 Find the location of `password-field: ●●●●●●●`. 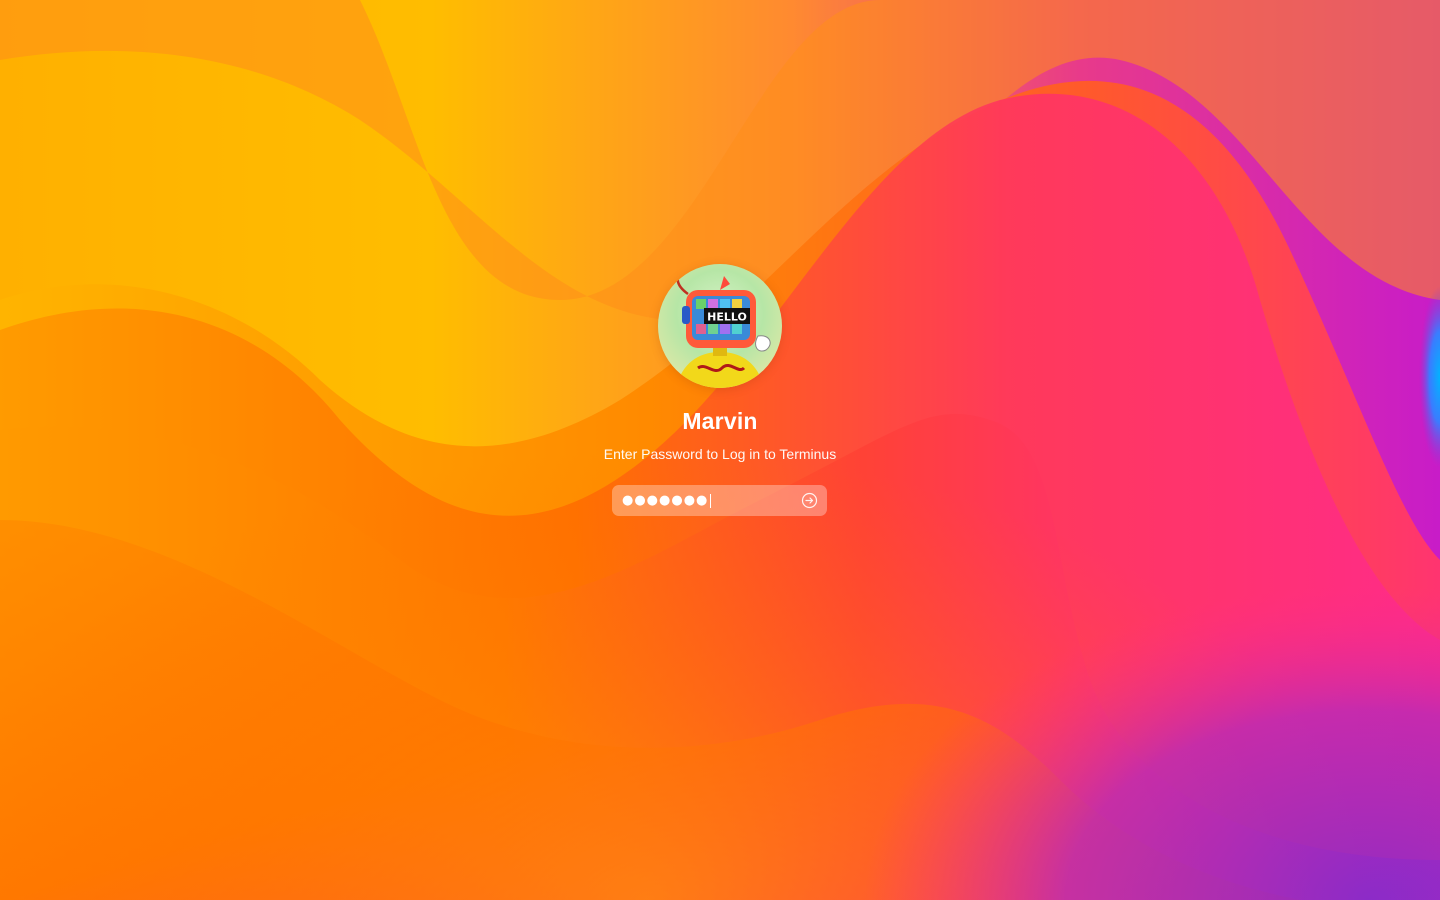

password-field: ●●●●●●● is located at coordinates (719, 500).